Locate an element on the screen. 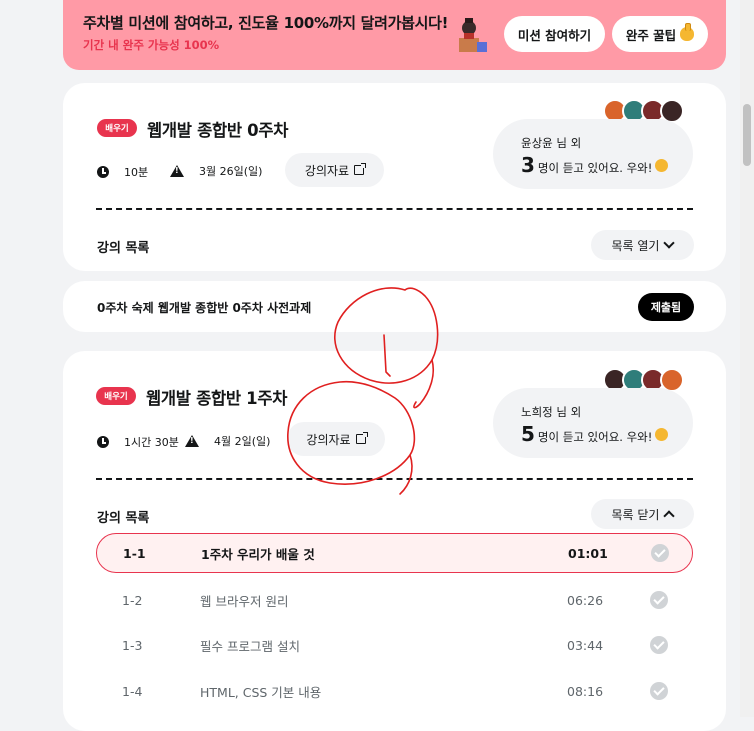 The image size is (754, 731). lesson-duration: 03:44 is located at coordinates (585, 645).